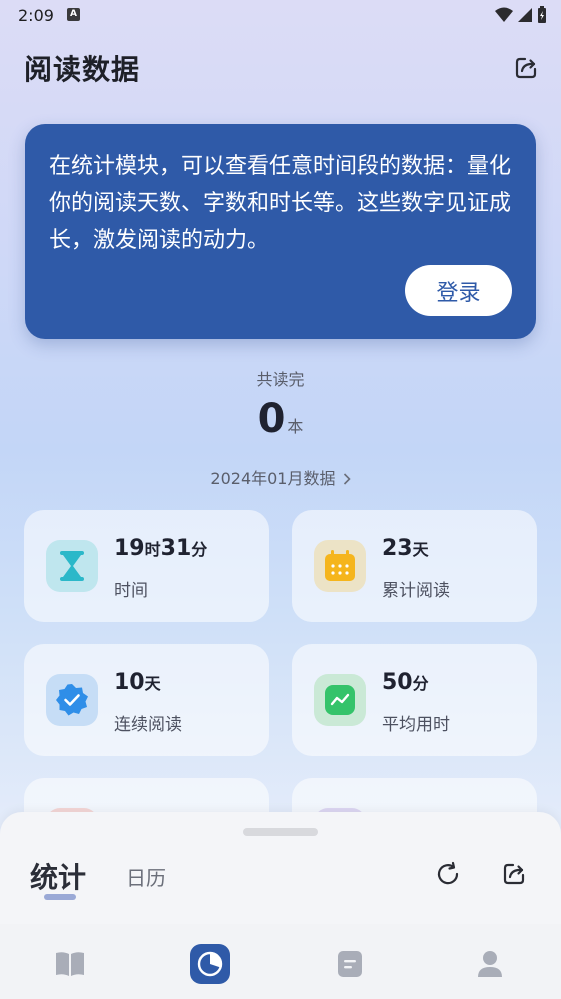 This screenshot has width=561, height=999. I want to click on stat-cumulative-value: 23天, so click(405, 548).